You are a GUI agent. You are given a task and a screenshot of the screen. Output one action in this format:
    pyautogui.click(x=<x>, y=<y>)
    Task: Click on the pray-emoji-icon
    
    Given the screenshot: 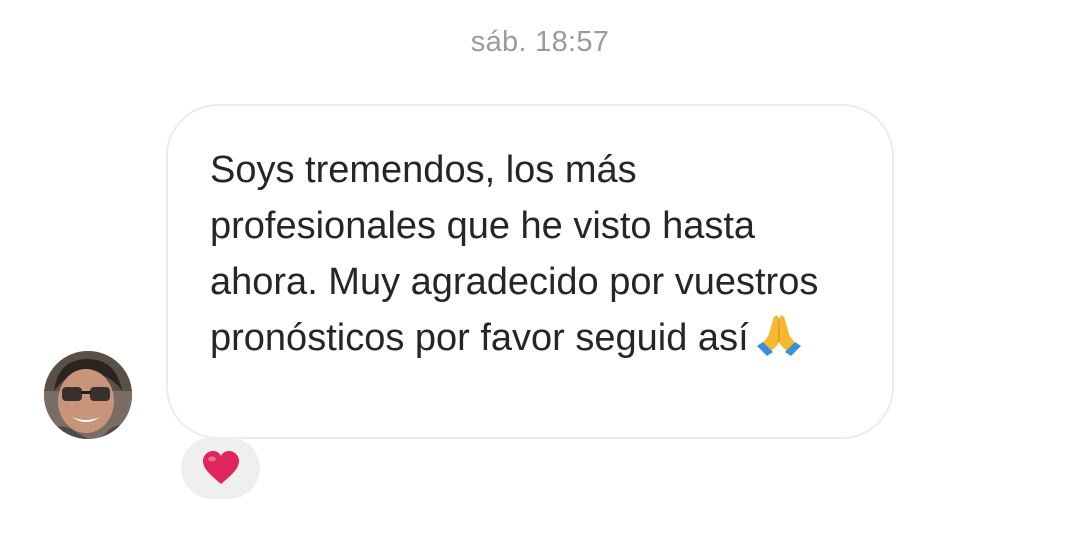 What is the action you would take?
    pyautogui.click(x=779, y=342)
    